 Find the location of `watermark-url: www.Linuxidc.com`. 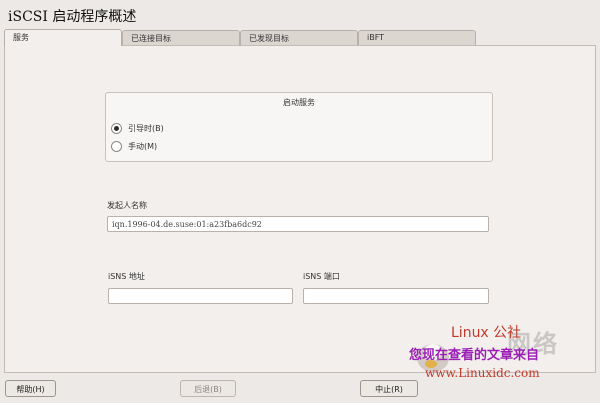

watermark-url: www.Linuxidc.com is located at coordinates (482, 373).